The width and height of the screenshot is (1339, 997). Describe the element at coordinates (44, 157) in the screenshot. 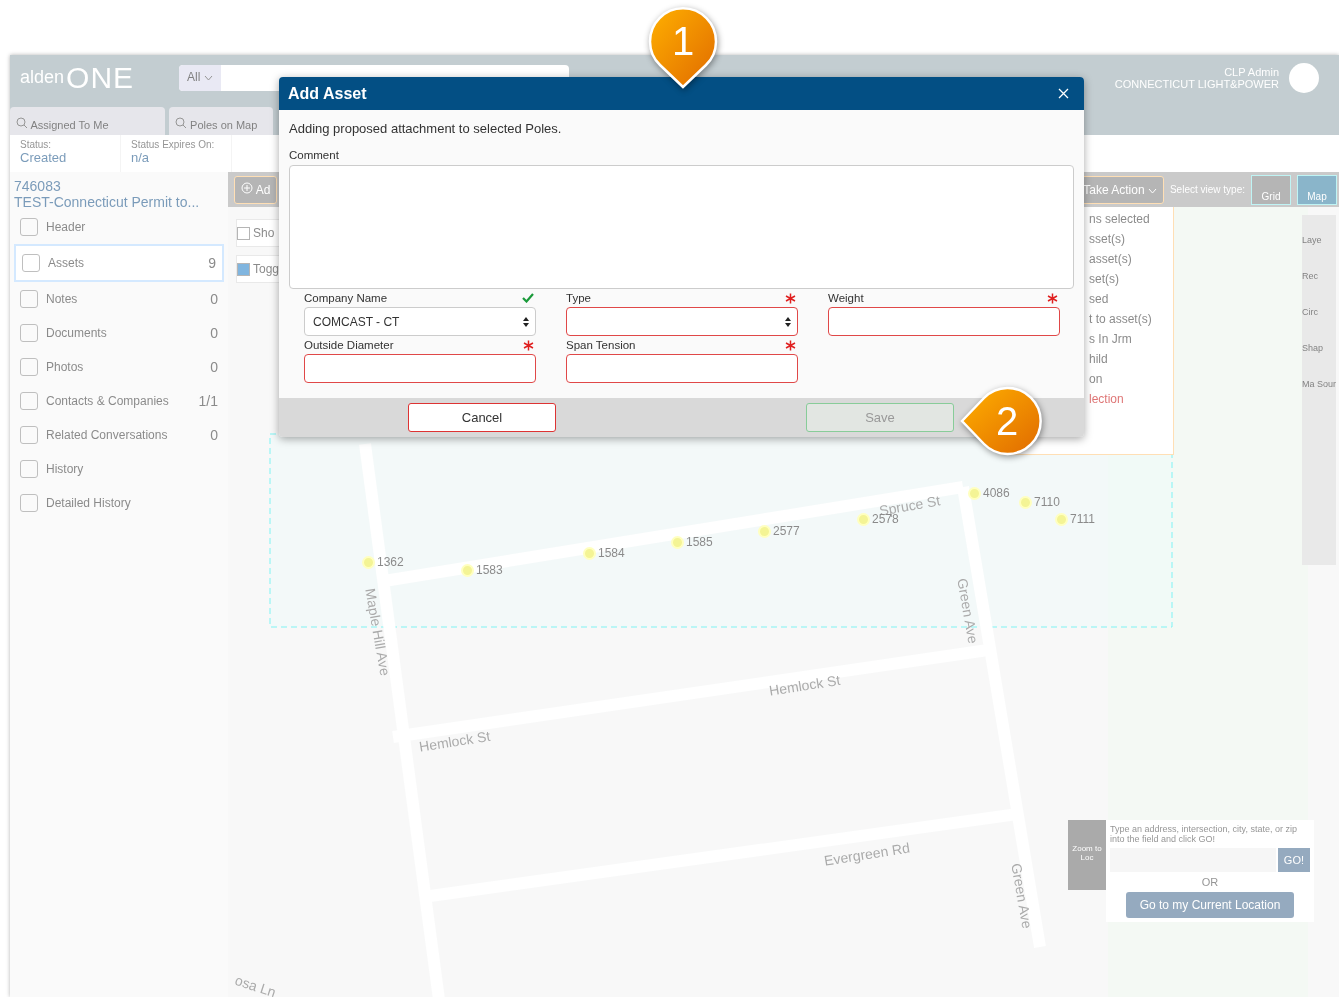

I see `status-value: Created` at that location.